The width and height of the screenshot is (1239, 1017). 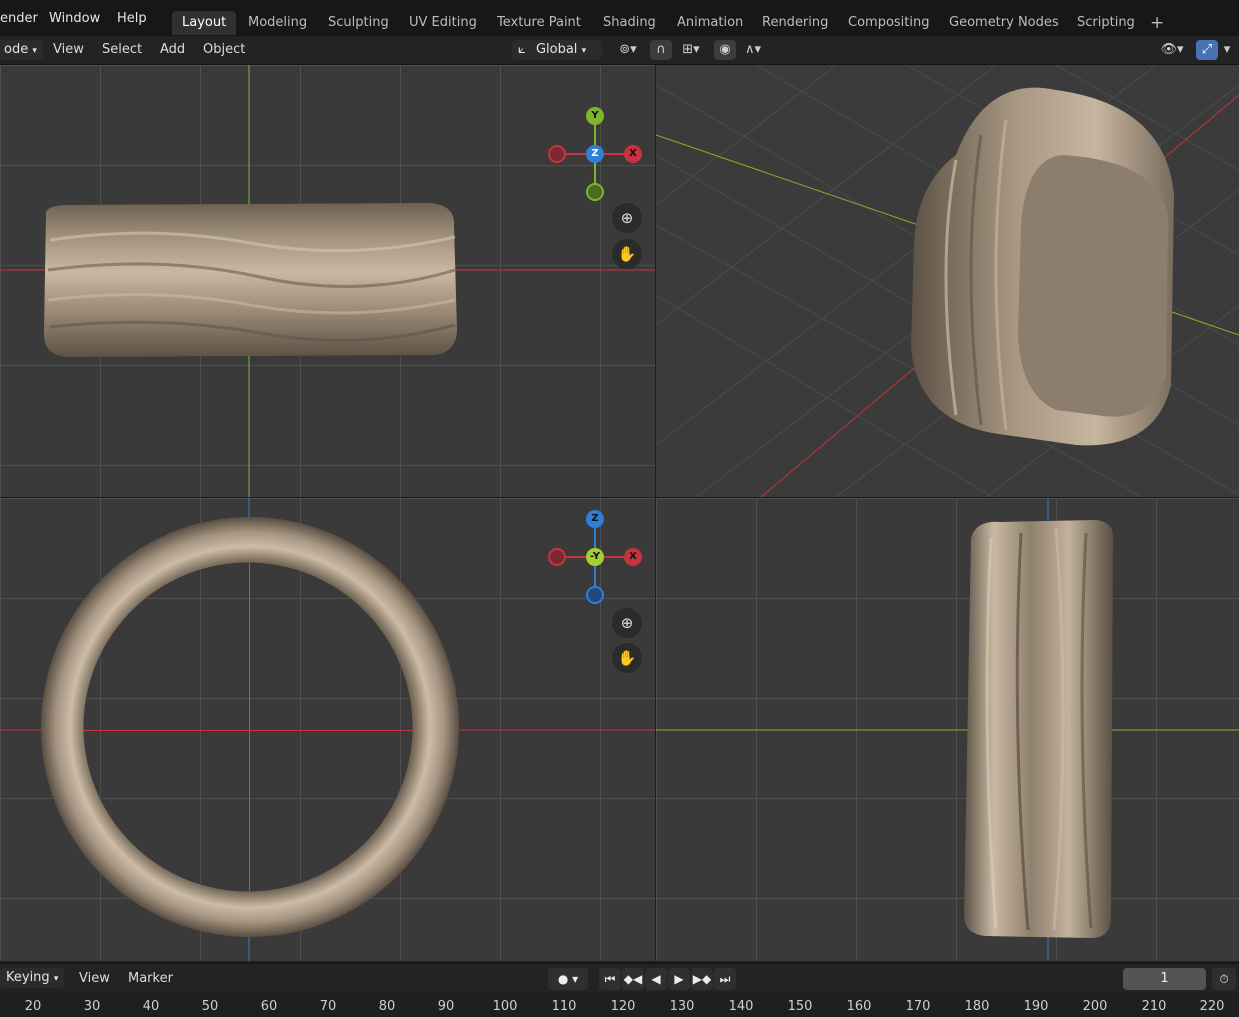 What do you see at coordinates (1154, 1006) in the screenshot?
I see `ruler-tick: 210` at bounding box center [1154, 1006].